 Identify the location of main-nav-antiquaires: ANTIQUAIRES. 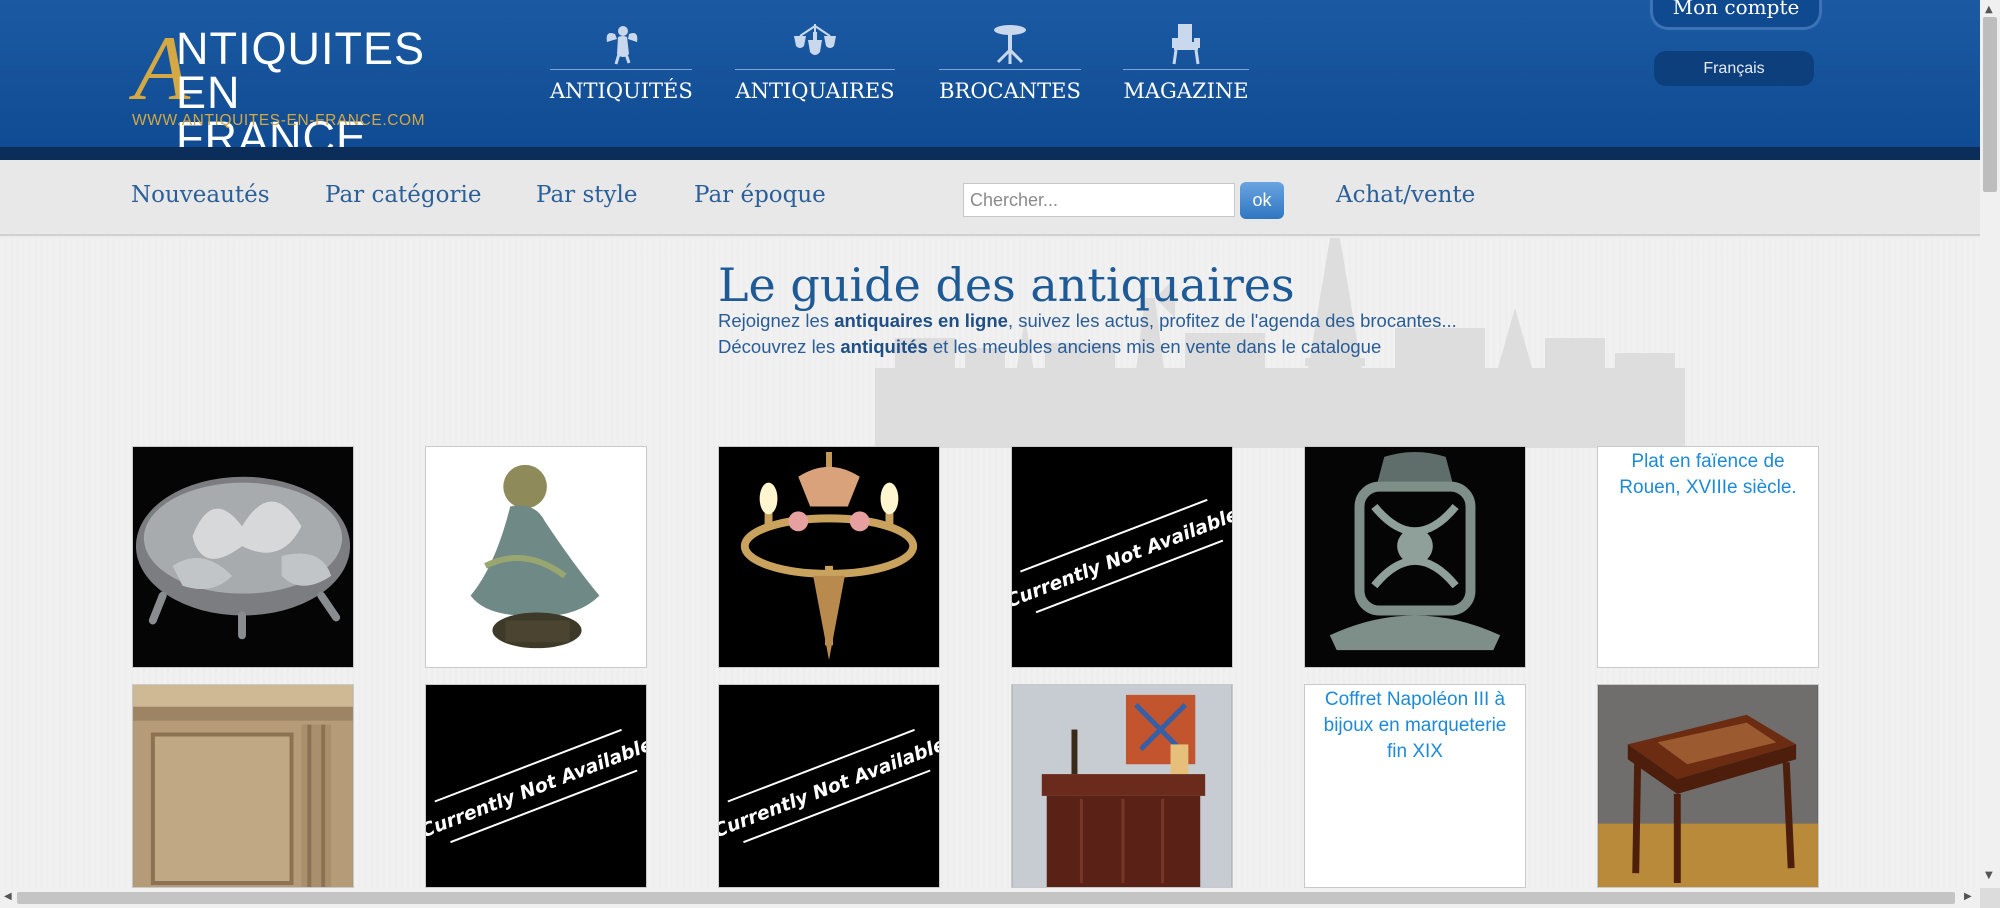
(815, 67).